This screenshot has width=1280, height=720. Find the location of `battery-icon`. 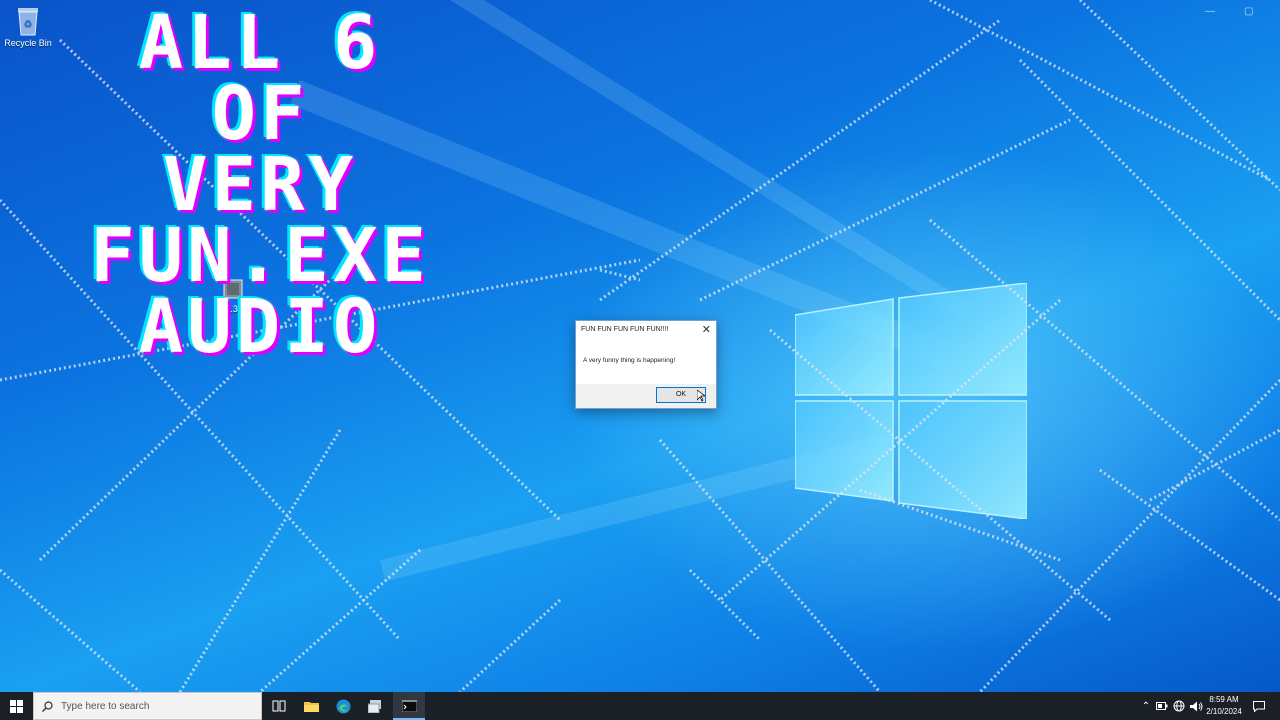

battery-icon is located at coordinates (1162, 706).